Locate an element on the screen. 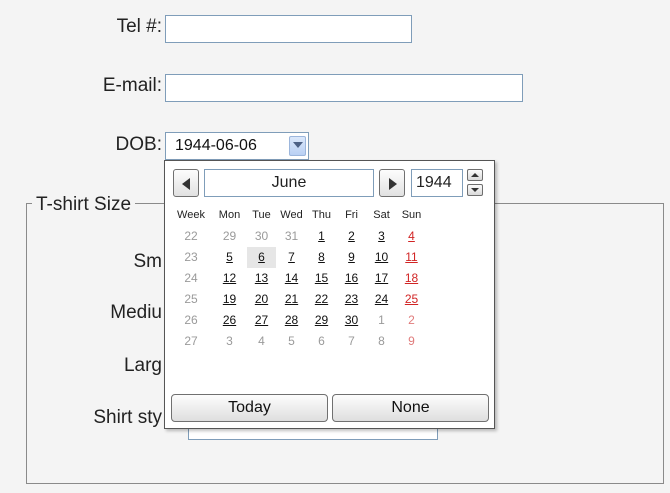 The width and height of the screenshot is (670, 493). tshirt-legend: T-shirt Size is located at coordinates (84, 205).